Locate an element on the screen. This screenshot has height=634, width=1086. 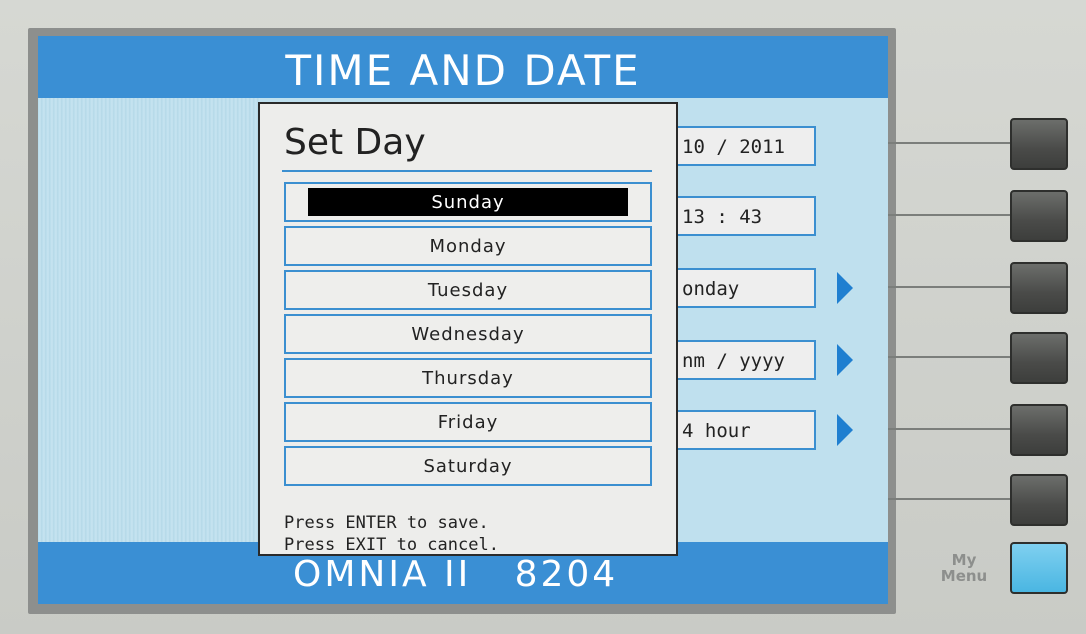
page-title: TIME AND DATE is located at coordinates (463, 70).